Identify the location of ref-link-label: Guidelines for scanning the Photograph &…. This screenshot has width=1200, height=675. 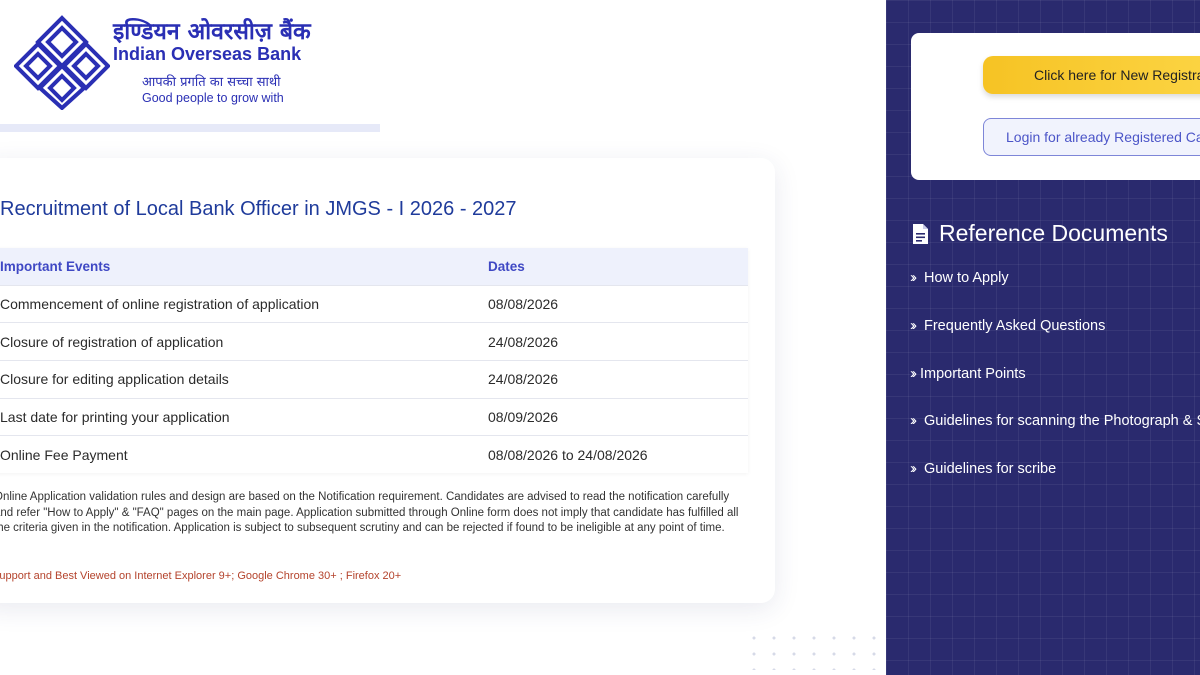
(1062, 420).